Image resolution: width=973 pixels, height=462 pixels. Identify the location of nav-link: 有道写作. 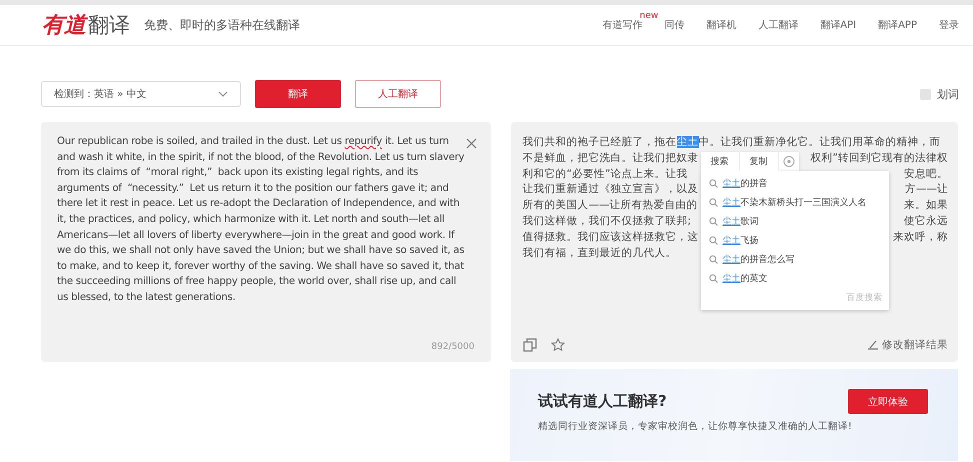
(622, 25).